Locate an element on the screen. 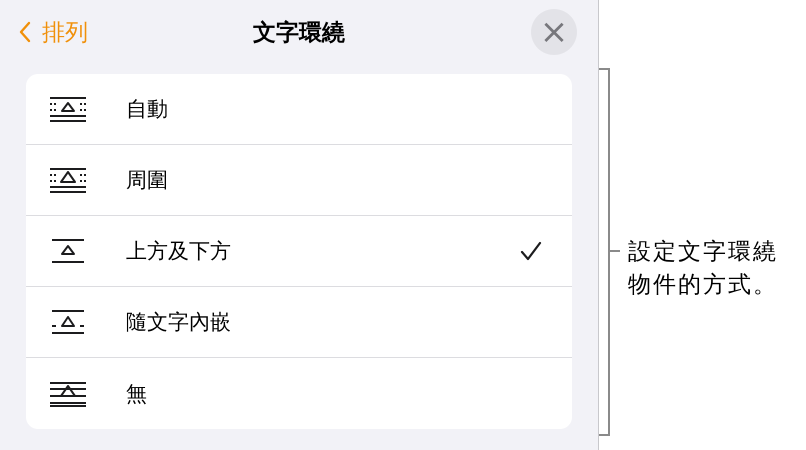 The width and height of the screenshot is (806, 450). wrap-option: 隨文字內嵌 is located at coordinates (299, 322).